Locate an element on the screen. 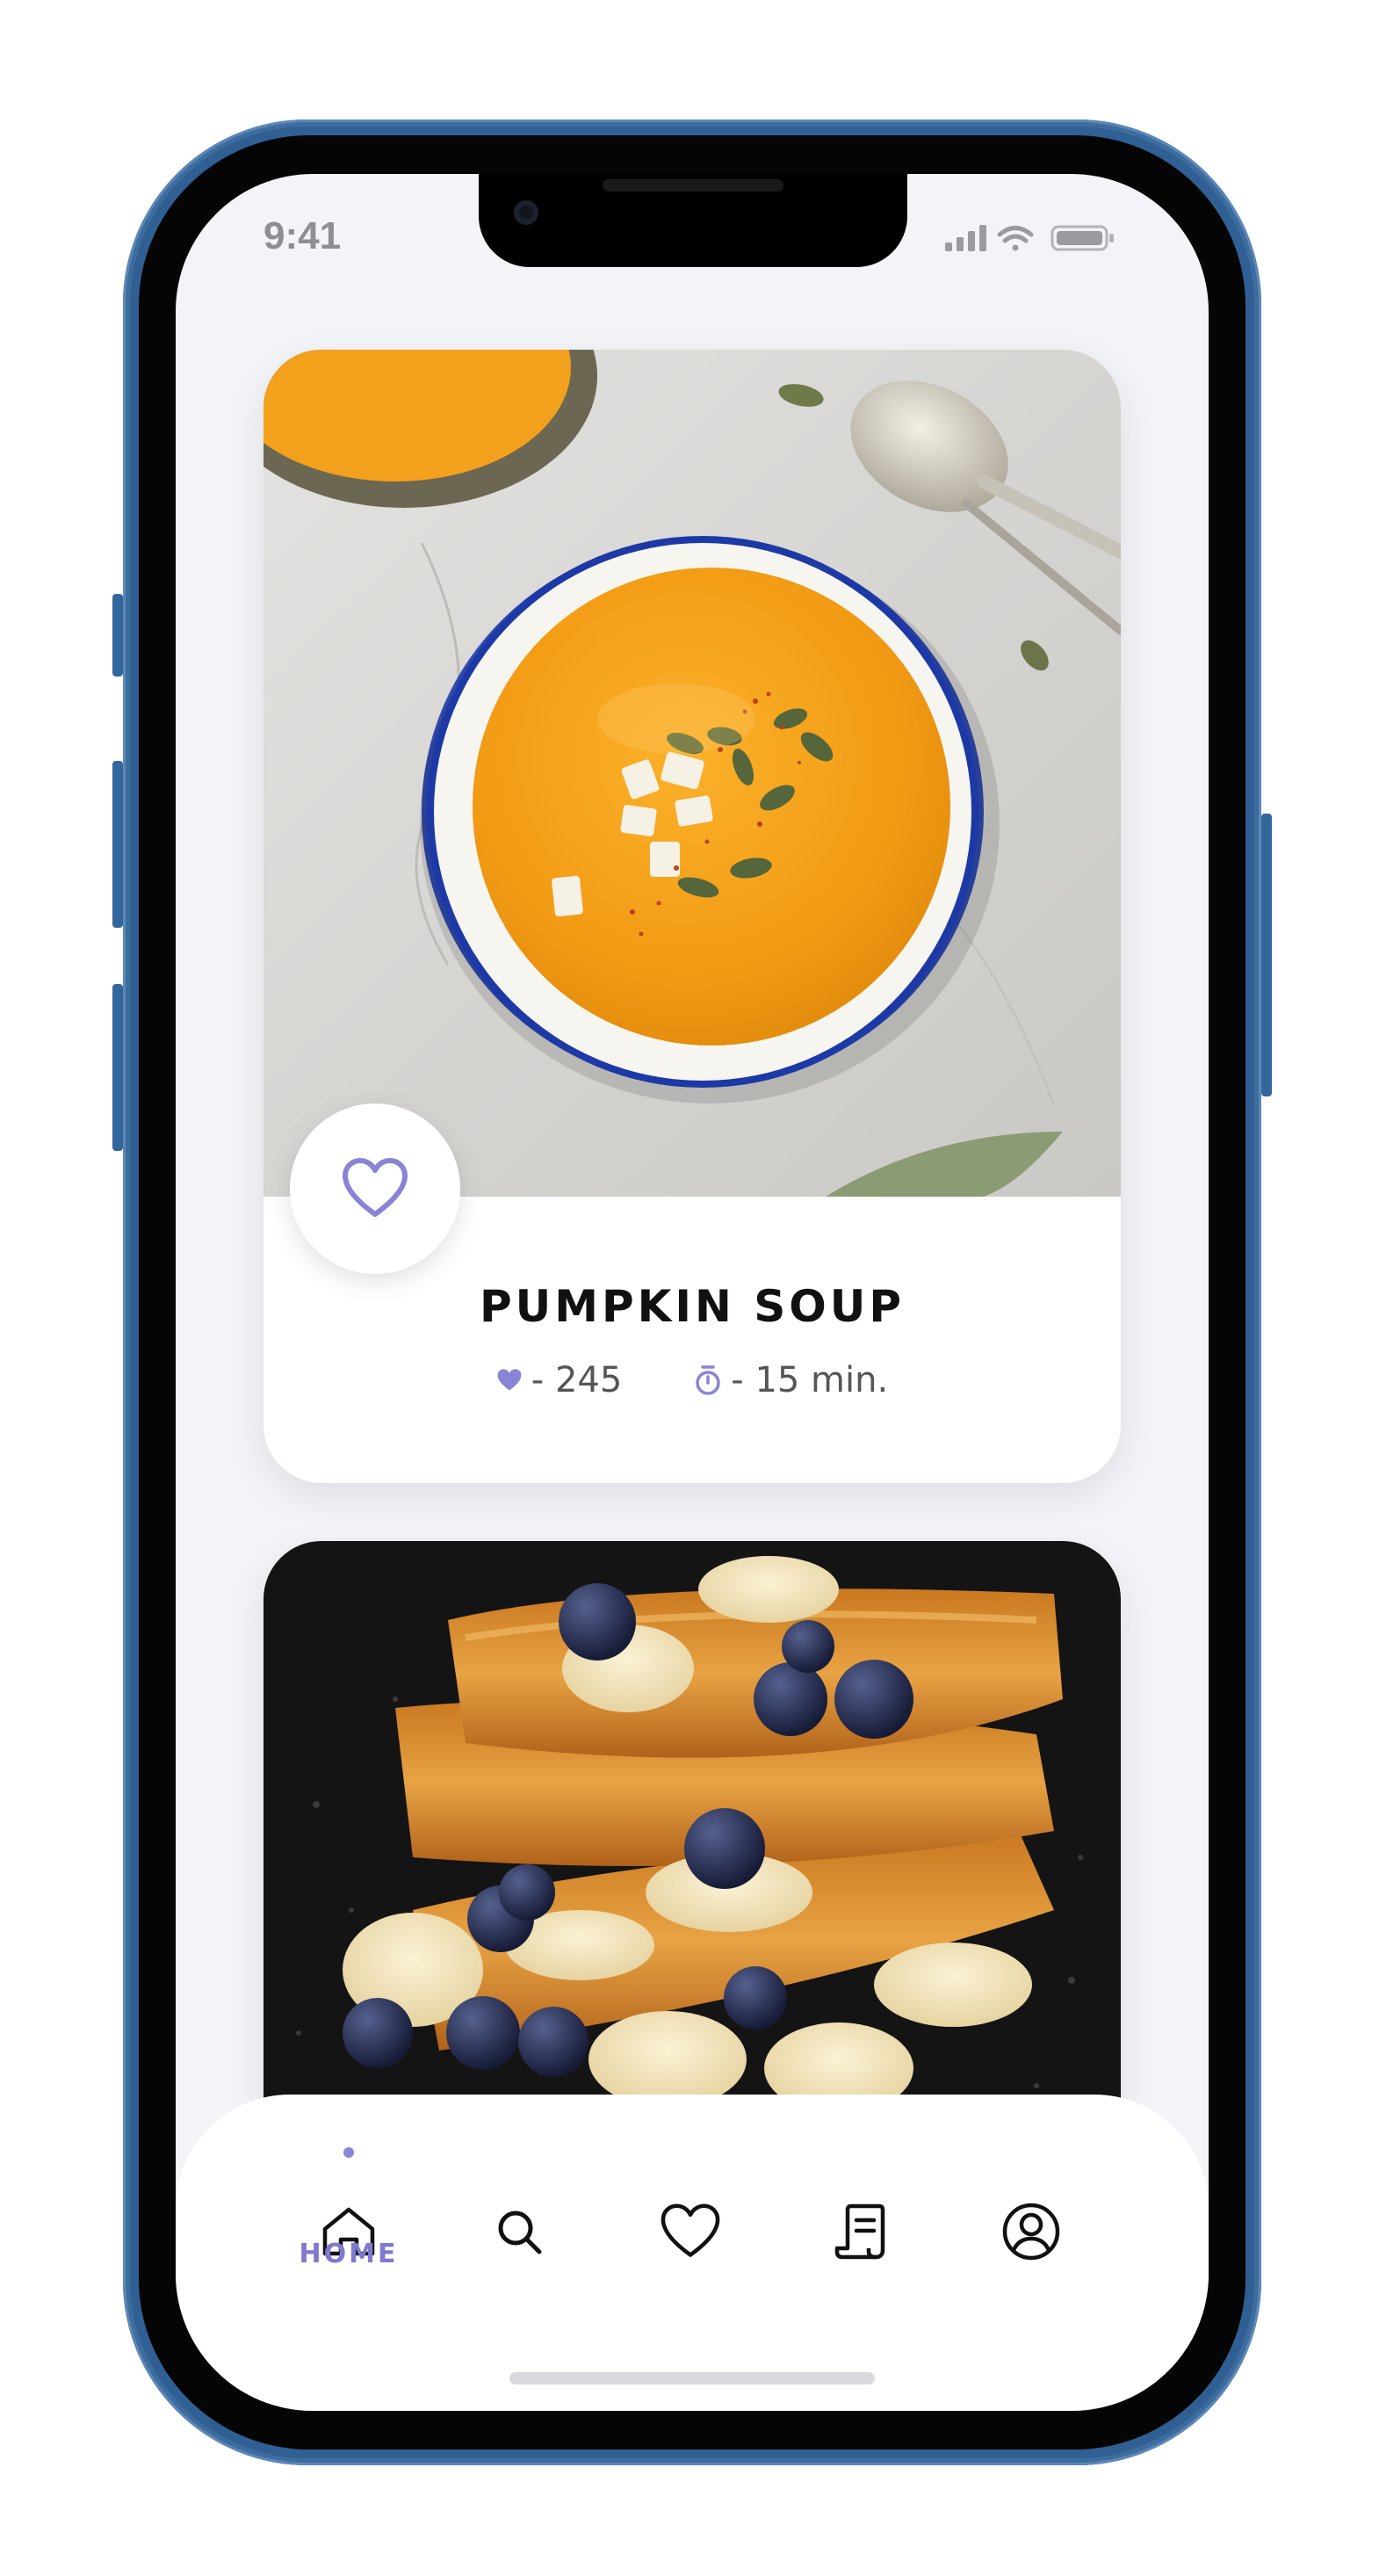 The image size is (1379, 2576). nav-item-recipes is located at coordinates (860, 2231).